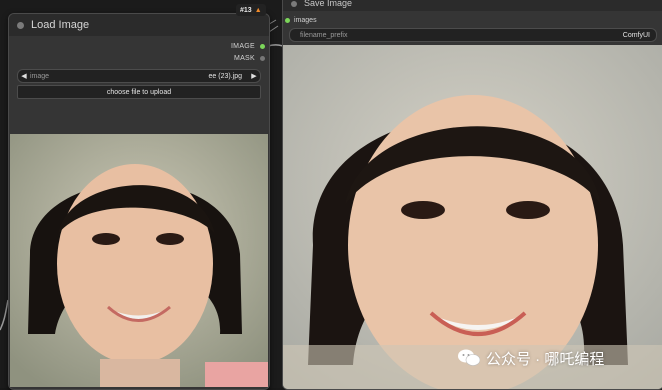 The image size is (662, 390). Describe the element at coordinates (473, 35) in the screenshot. I see `filename-prefix-widget: filename_prefix ComfyUI` at that location.